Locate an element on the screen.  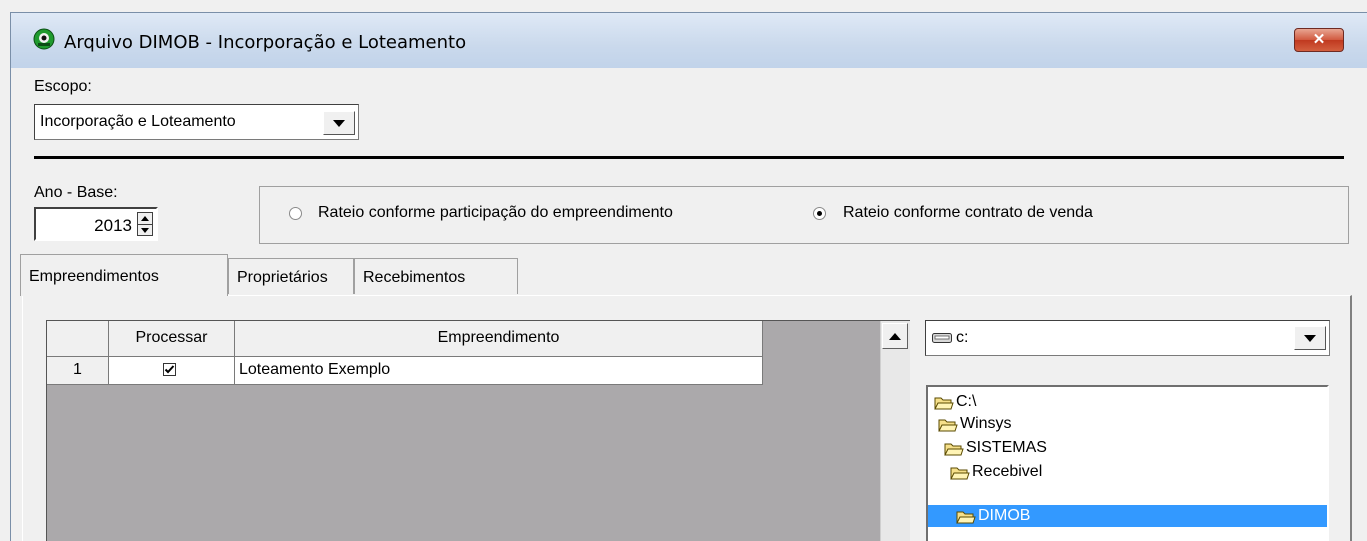
table-row-empreendimento-cell: Loteamento Exemplo is located at coordinates (499, 371).